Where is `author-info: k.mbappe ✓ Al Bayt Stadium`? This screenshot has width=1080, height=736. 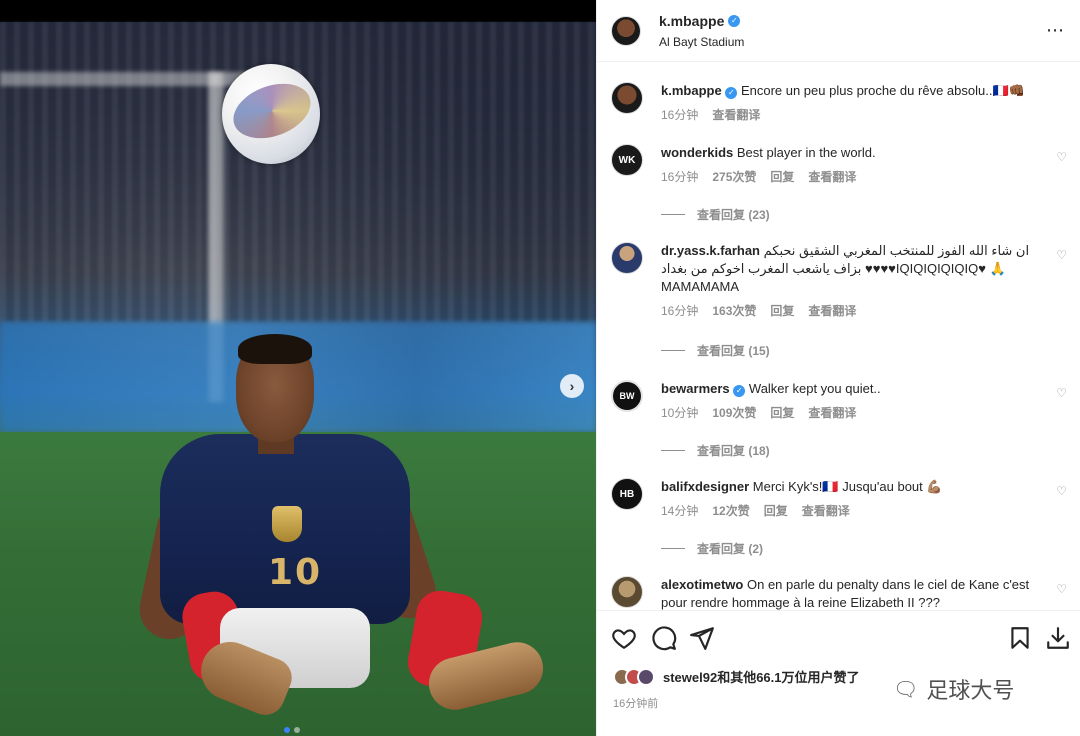 author-info: k.mbappe ✓ Al Bayt Stadium is located at coordinates (701, 31).